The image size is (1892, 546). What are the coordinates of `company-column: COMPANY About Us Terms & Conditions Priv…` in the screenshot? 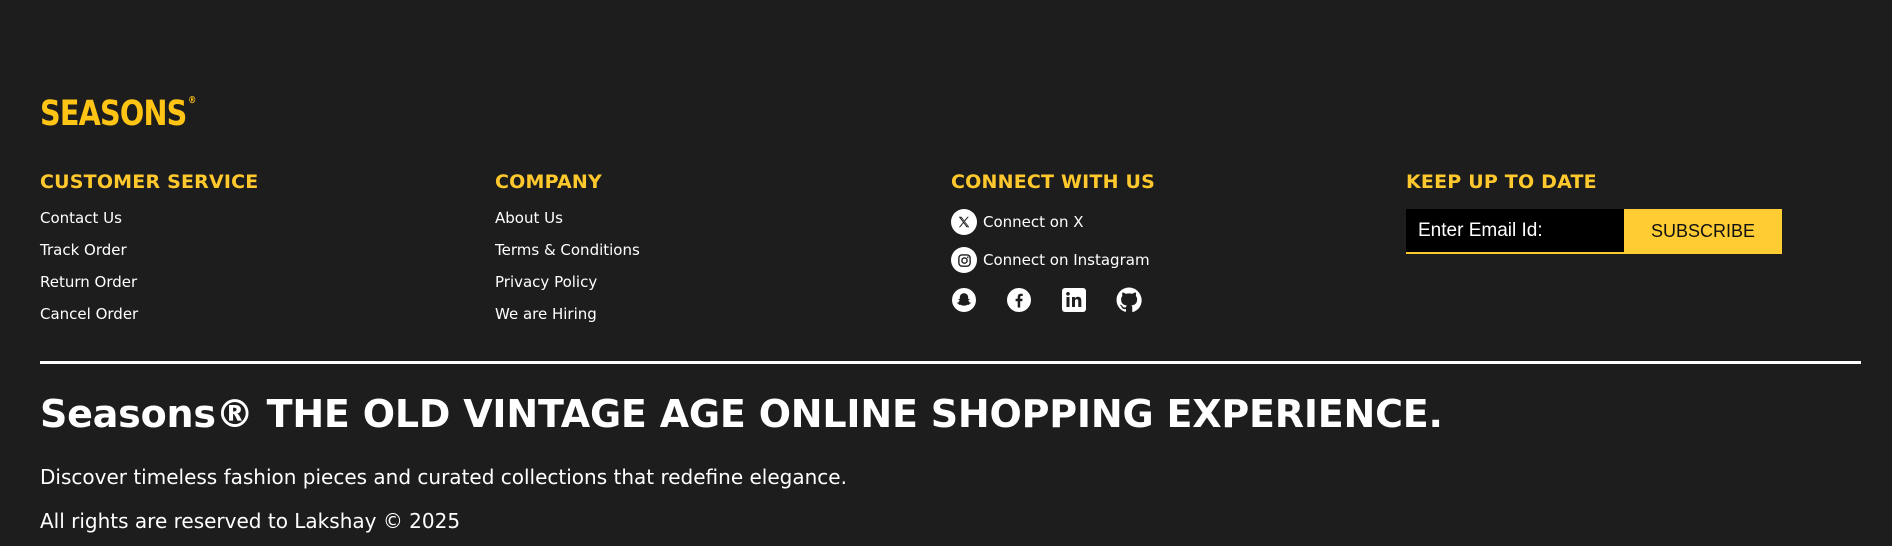 It's located at (567, 253).